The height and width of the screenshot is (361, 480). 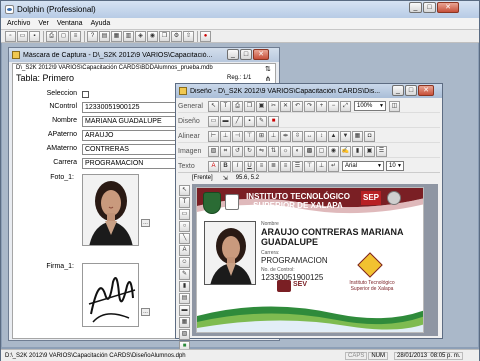 I want to click on italic-icon: I, so click(x=237, y=166).